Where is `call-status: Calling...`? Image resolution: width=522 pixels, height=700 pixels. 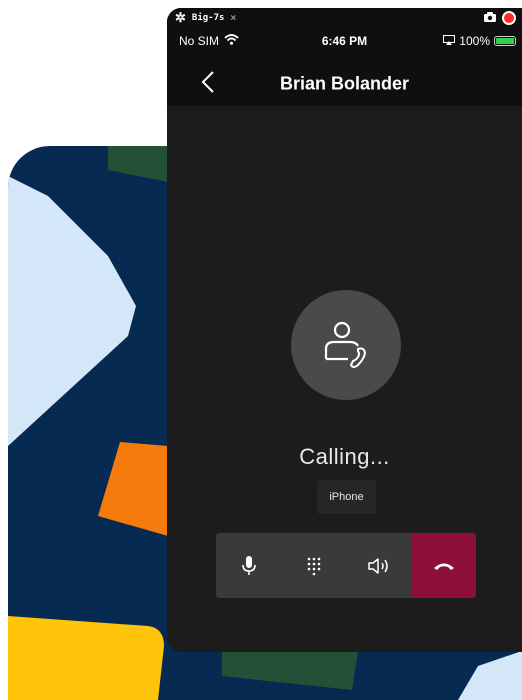 call-status: Calling... is located at coordinates (344, 456).